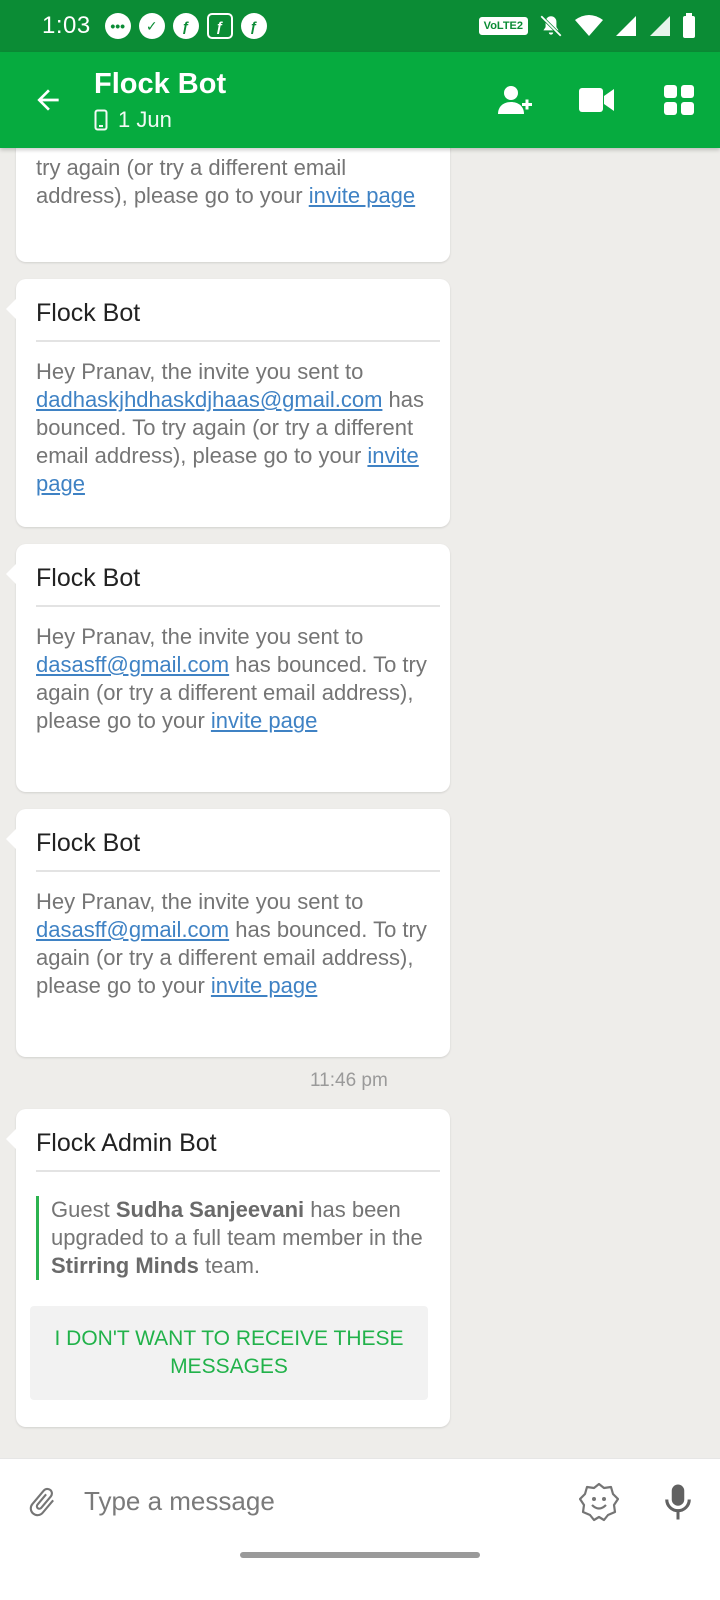  I want to click on system-icons: VoLTE2, so click(587, 26).